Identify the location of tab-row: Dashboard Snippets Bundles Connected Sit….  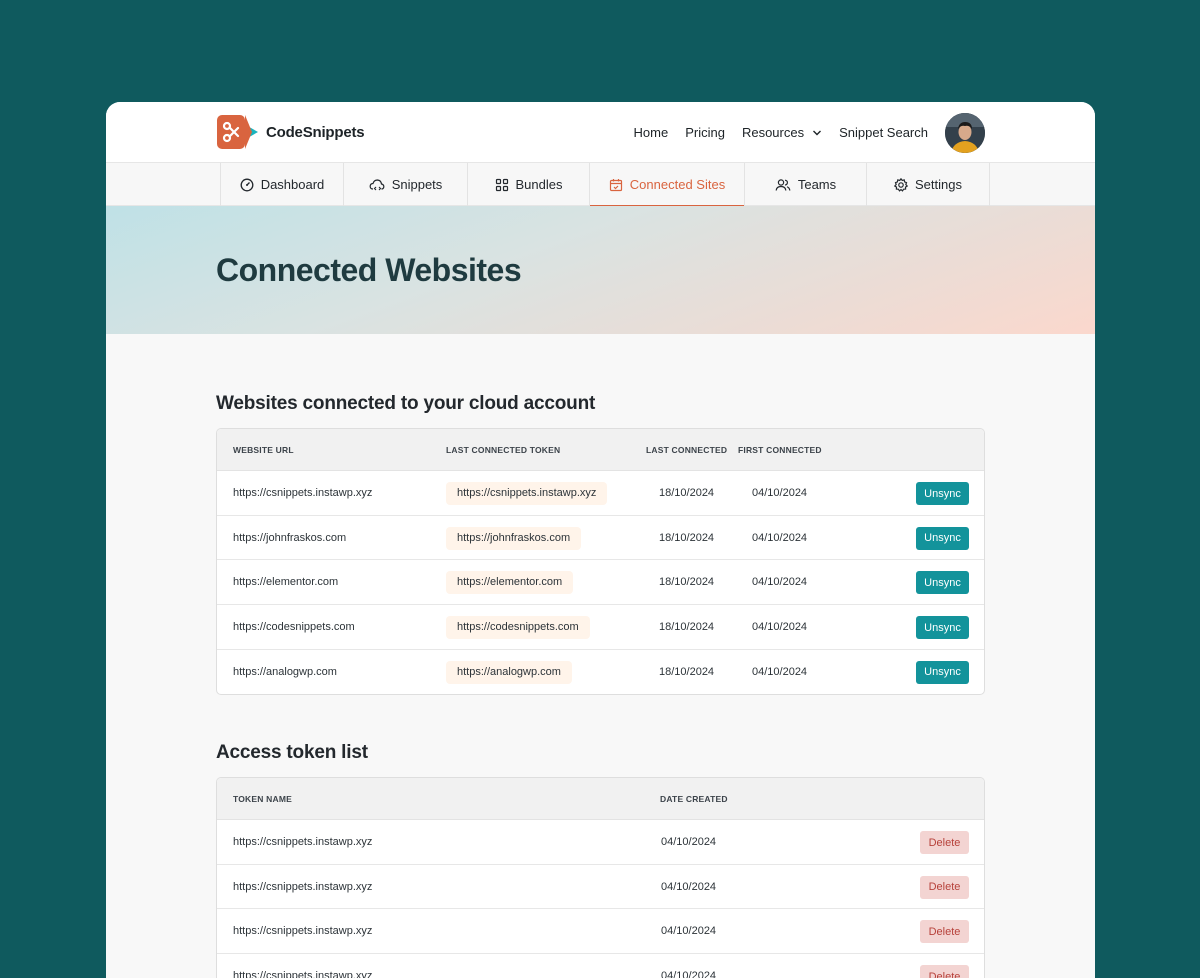
(605, 185).